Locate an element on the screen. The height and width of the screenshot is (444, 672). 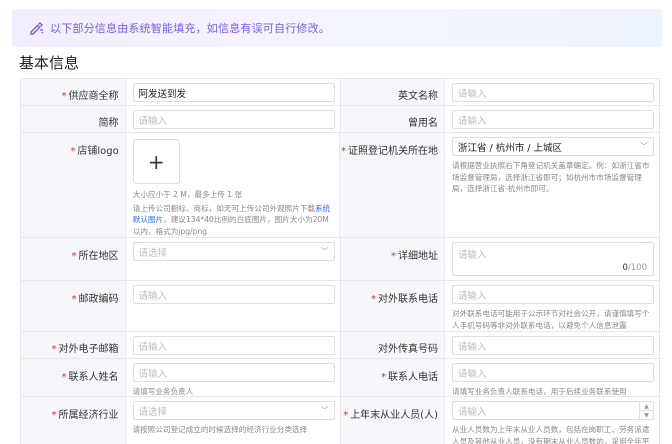
field-cell: 请选择 ﹀ is located at coordinates (233, 259).